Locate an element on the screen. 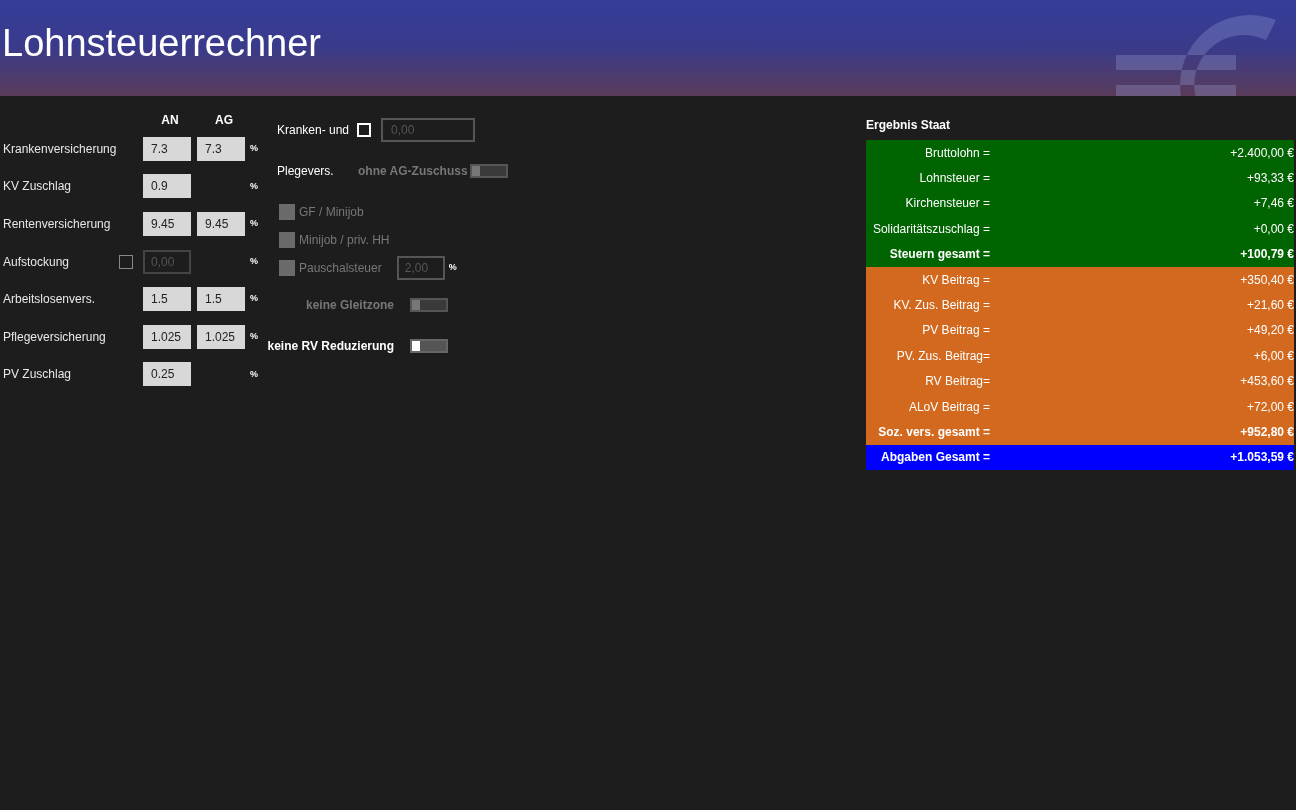 This screenshot has height=810, width=1296. field-label: Kranken- und is located at coordinates (314, 130).